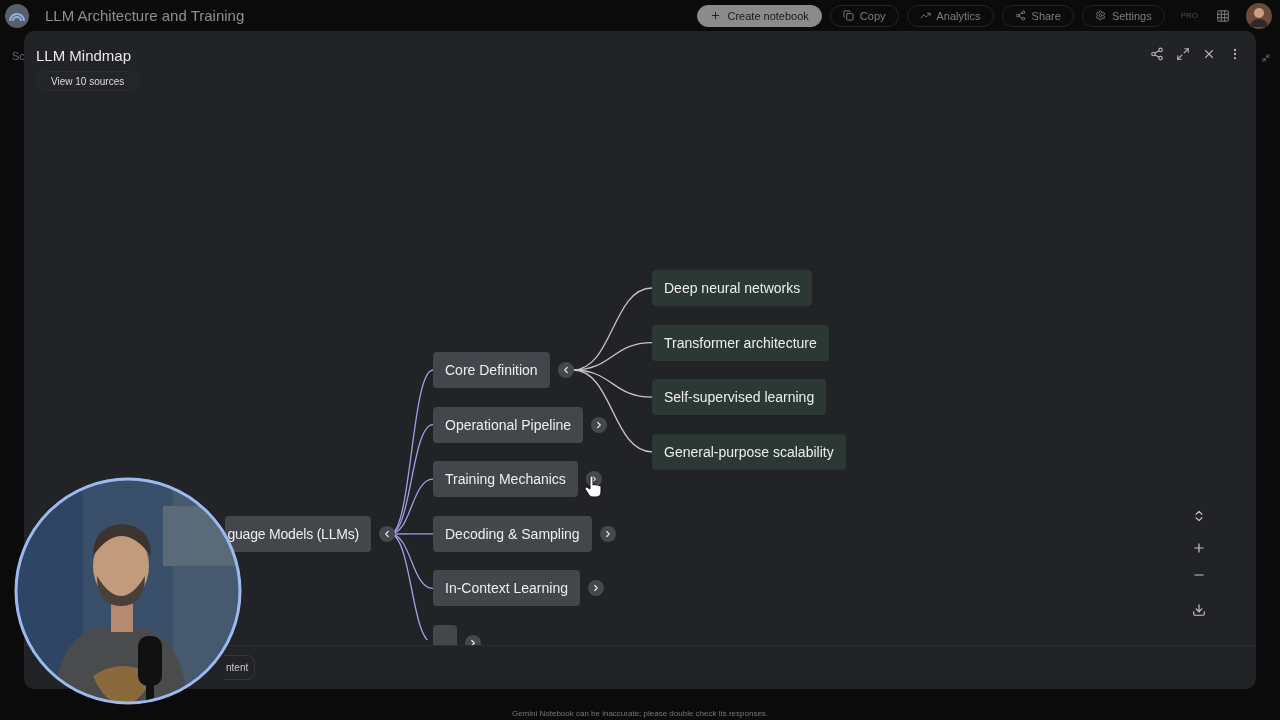 This screenshot has width=1280, height=720. What do you see at coordinates (145, 15) in the screenshot?
I see `notebook-title: LLM Architecture and Training` at bounding box center [145, 15].